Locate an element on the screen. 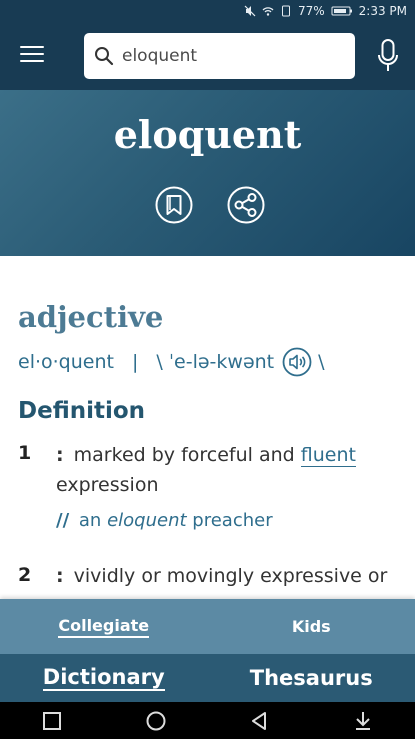 The height and width of the screenshot is (739, 415). sense-number: 1 is located at coordinates (25, 453).